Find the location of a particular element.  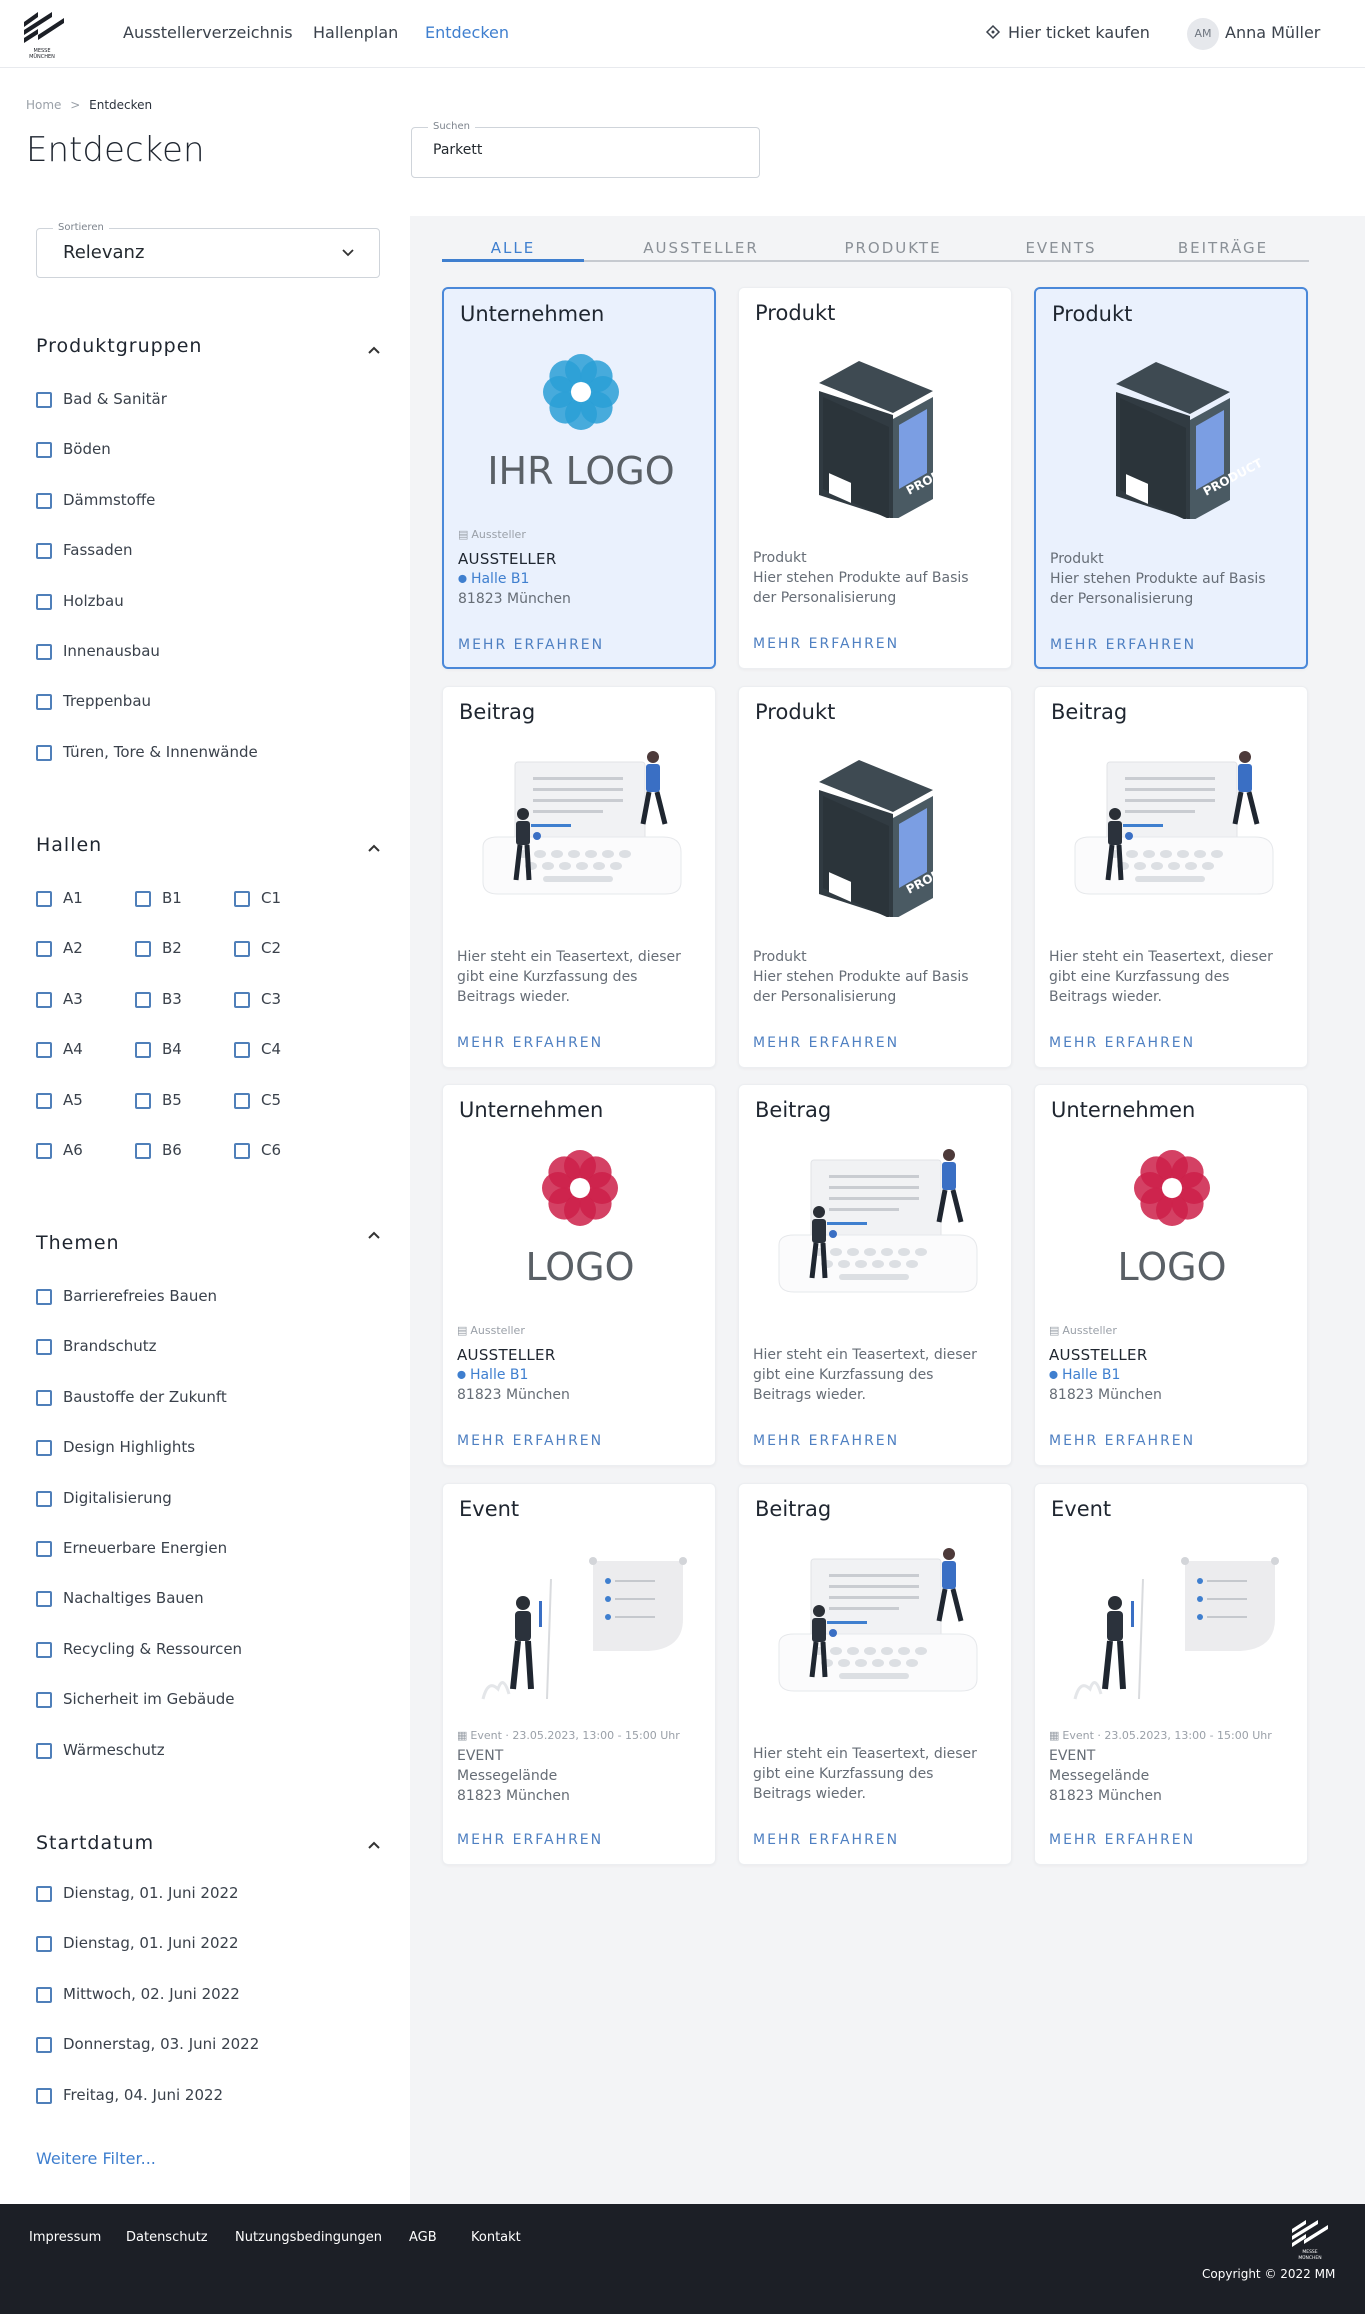

footer-link-impressum: Impressum is located at coordinates (65, 2237).